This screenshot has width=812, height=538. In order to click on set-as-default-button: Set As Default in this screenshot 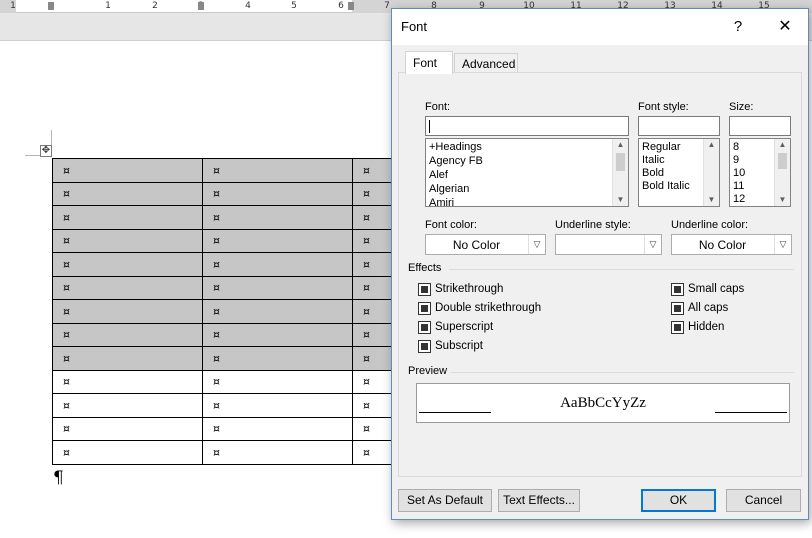, I will do `click(445, 500)`.